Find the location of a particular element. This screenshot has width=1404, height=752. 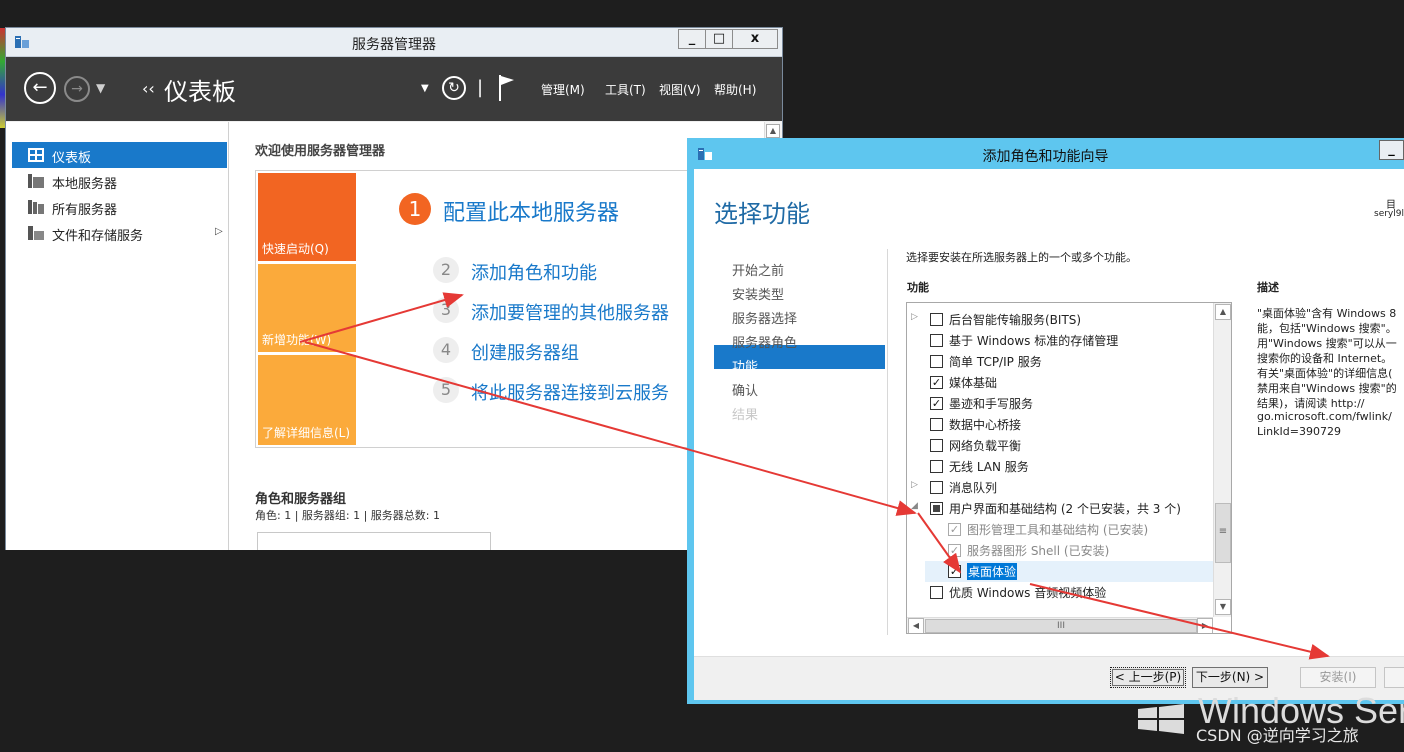

tile-label: 了解详细信息(L) is located at coordinates (306, 433).